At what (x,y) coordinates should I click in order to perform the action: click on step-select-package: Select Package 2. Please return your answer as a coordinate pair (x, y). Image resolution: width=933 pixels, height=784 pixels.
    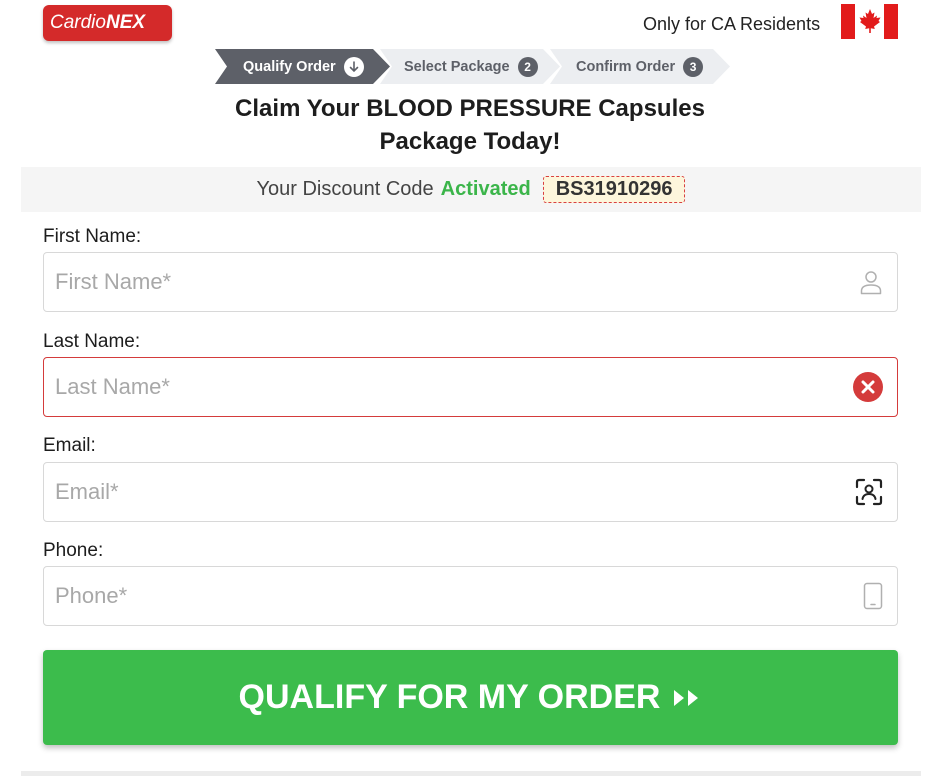
    Looking at the image, I should click on (470, 66).